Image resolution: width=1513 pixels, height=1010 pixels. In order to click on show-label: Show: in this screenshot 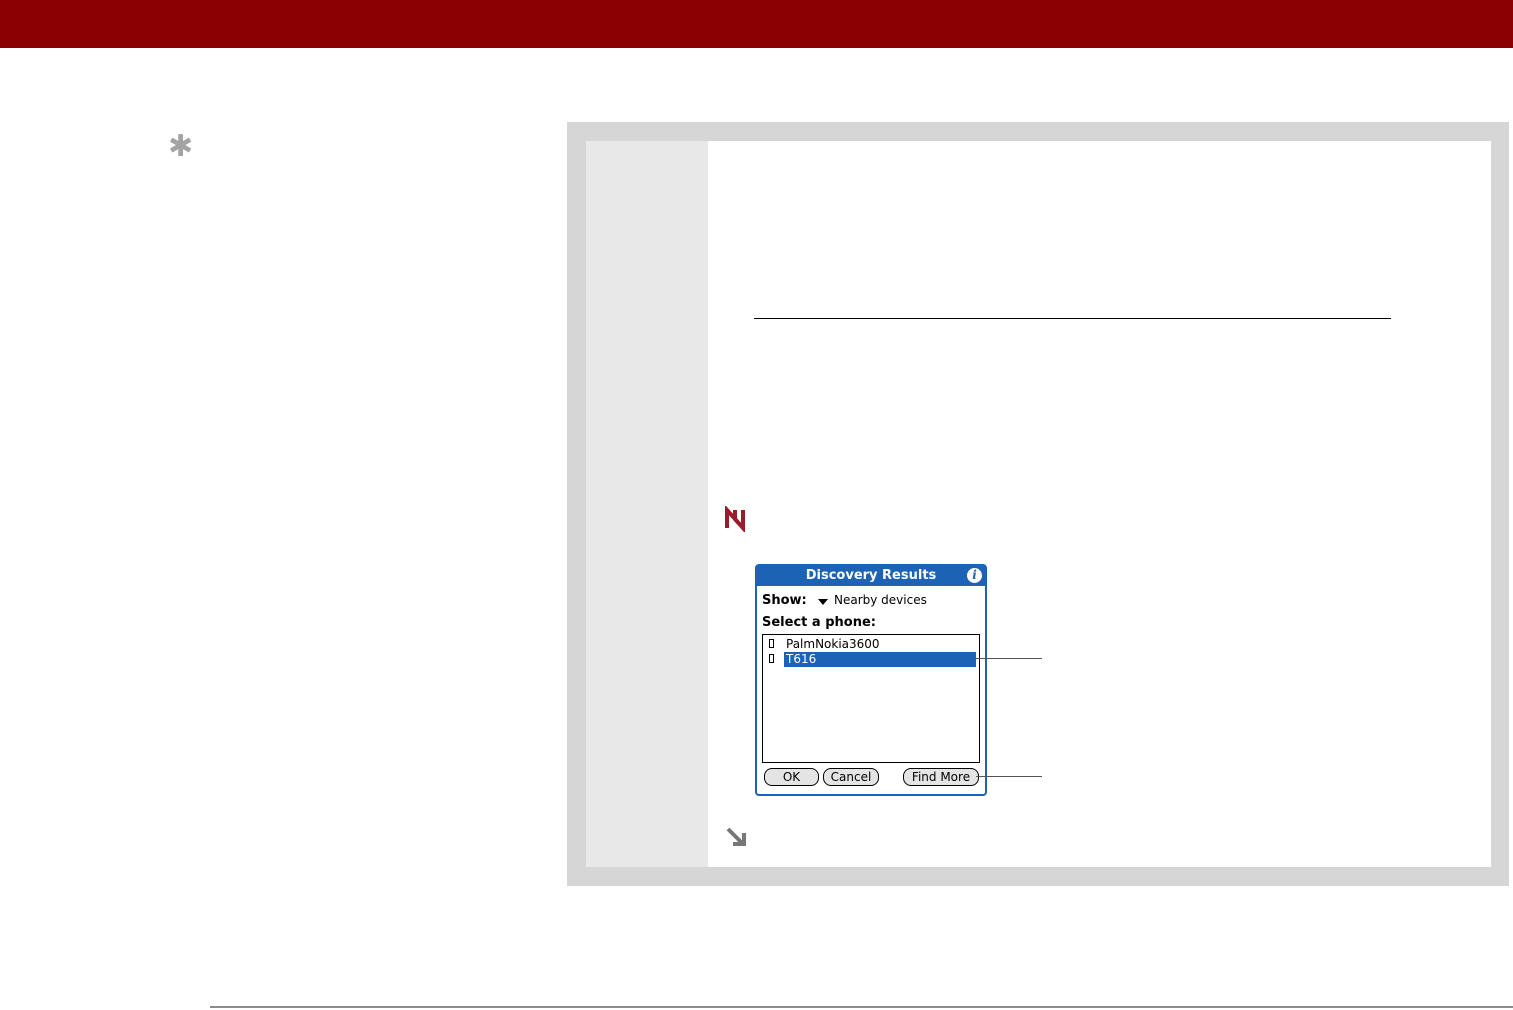, I will do `click(784, 600)`.